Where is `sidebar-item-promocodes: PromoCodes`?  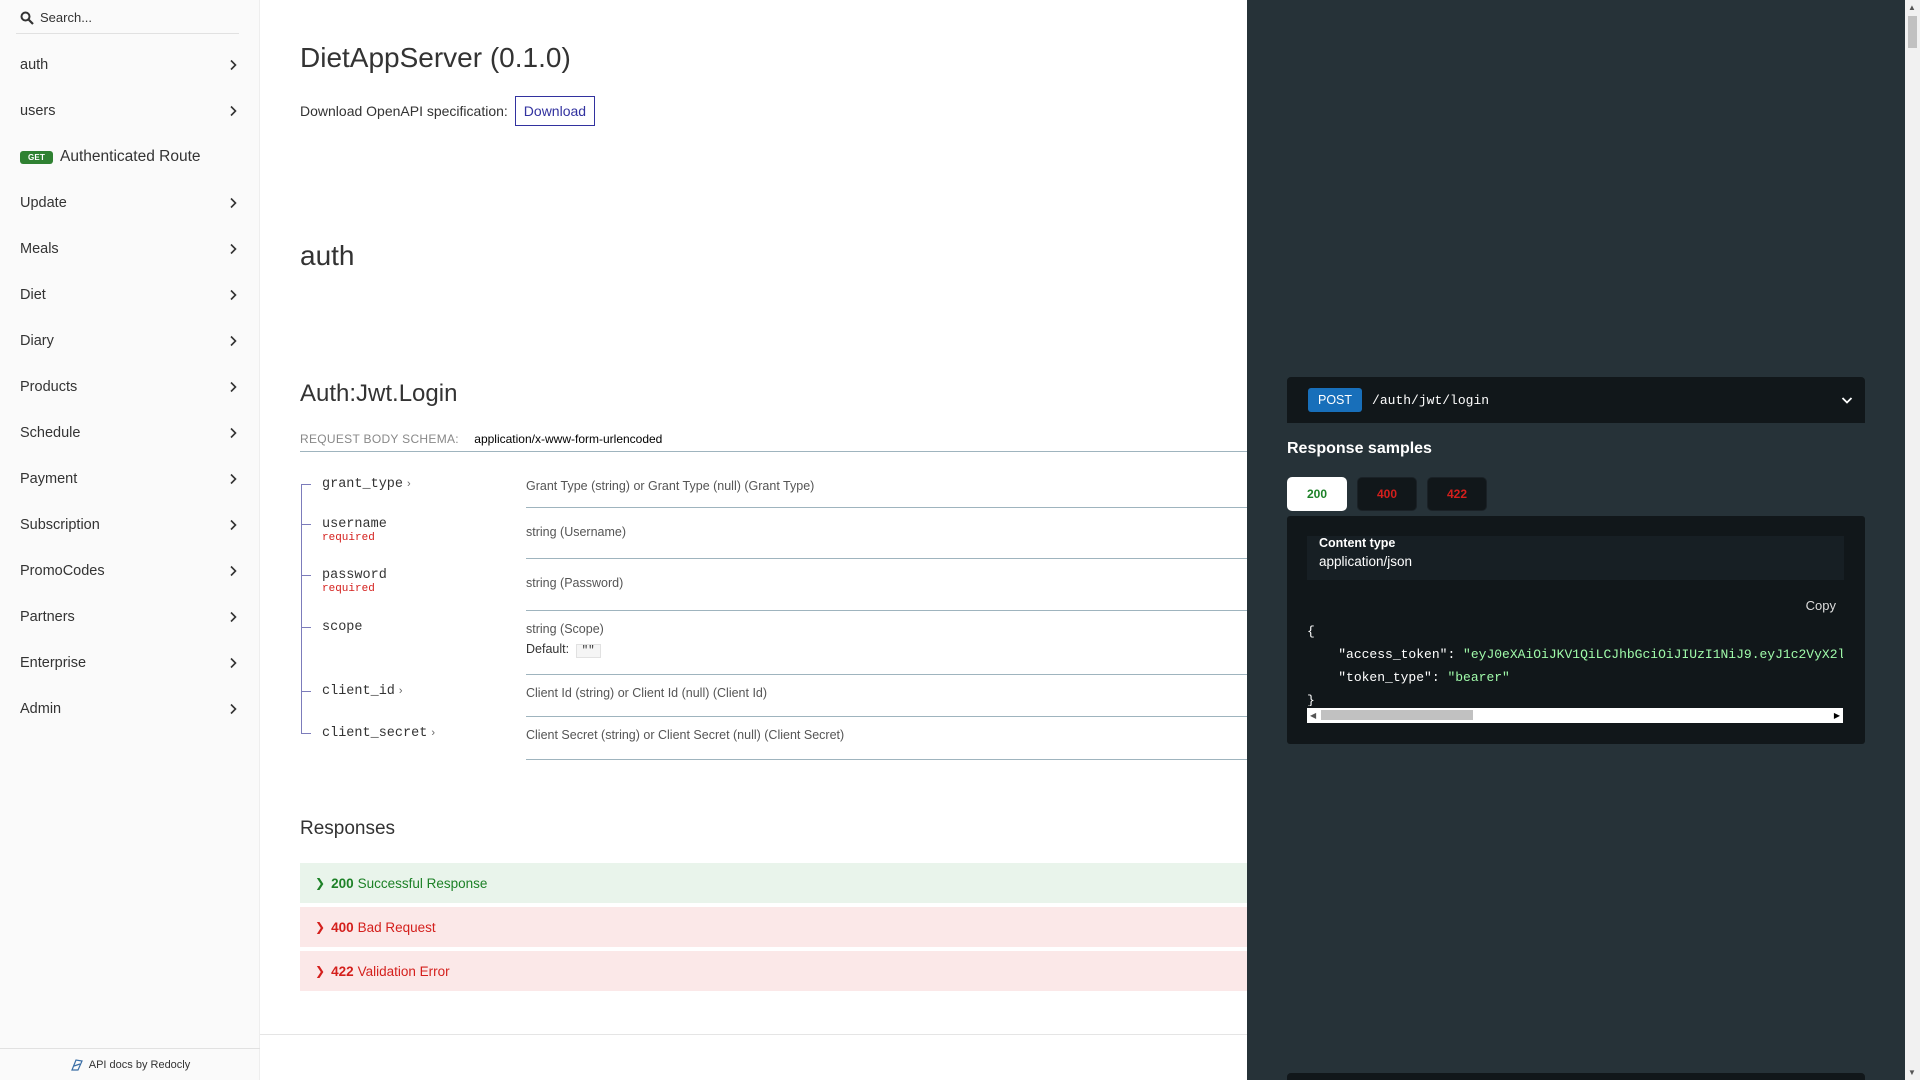 sidebar-item-promocodes: PromoCodes is located at coordinates (129, 571).